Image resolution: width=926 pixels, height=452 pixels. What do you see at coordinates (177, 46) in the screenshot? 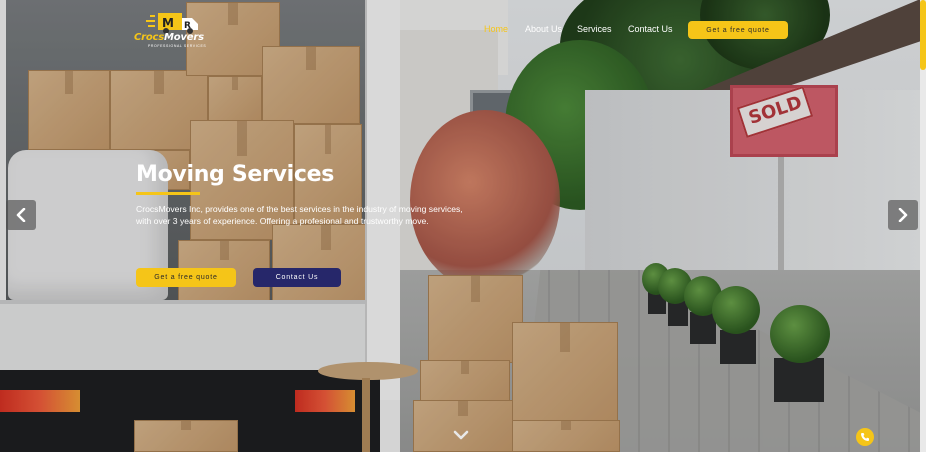
I see `brand-tagline: PROFESSIONAL SERVICES` at bounding box center [177, 46].